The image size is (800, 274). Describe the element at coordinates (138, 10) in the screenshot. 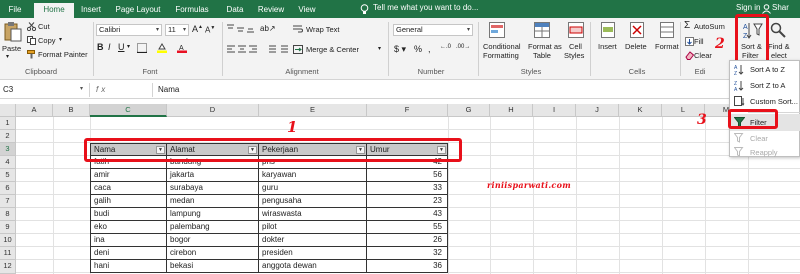

I see `tab-page-layout: Page Layout` at that location.